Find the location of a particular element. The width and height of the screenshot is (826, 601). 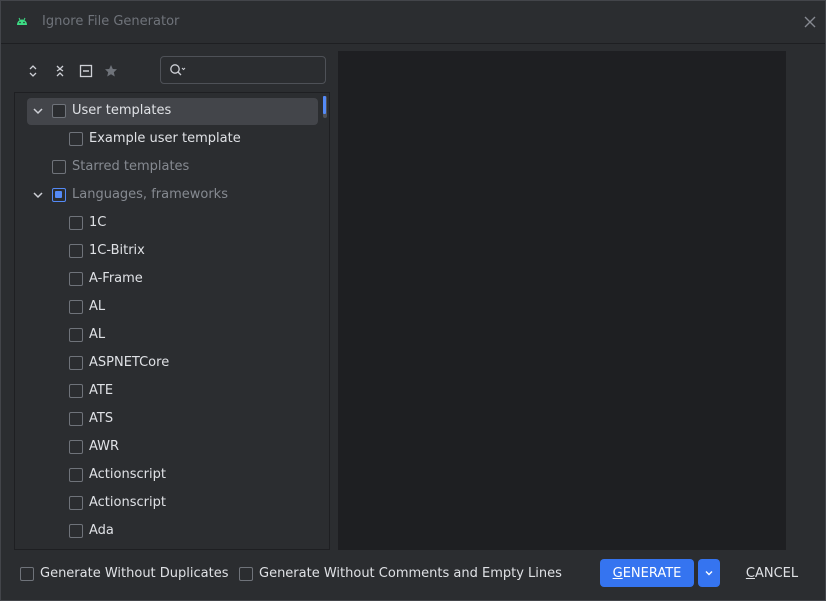

android-icon is located at coordinates (22, 21).